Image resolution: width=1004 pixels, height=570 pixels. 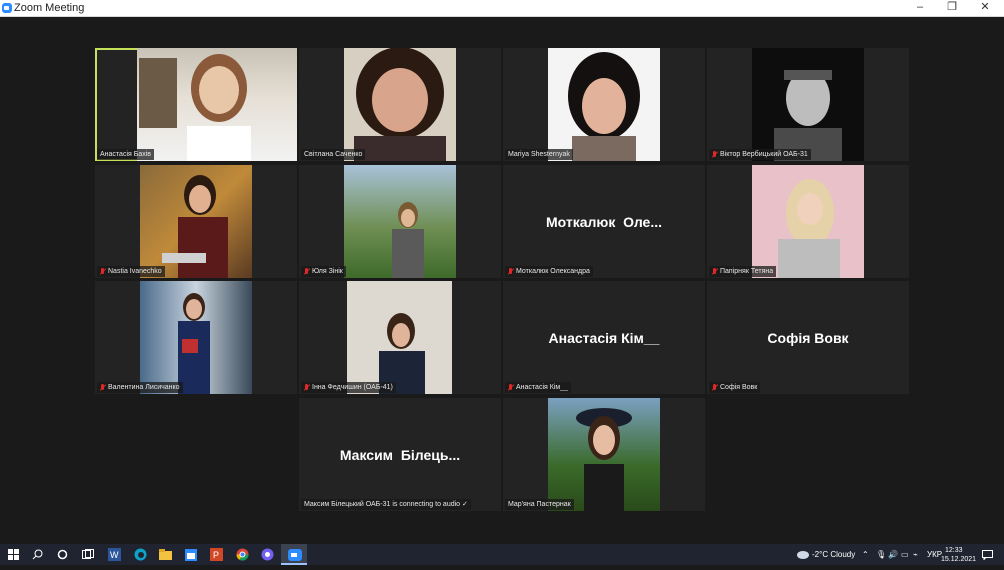 What do you see at coordinates (893, 554) in the screenshot?
I see `volume-icon: 🔊` at bounding box center [893, 554].